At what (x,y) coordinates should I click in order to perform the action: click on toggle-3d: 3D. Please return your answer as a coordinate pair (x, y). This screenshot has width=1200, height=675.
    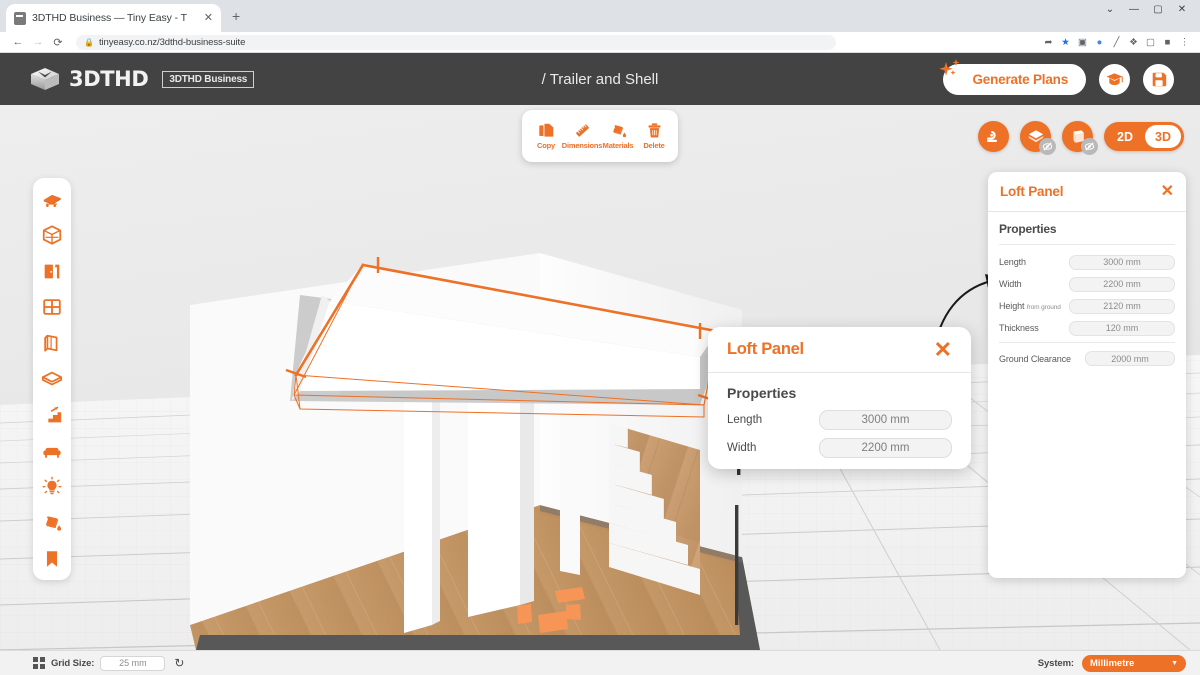
    Looking at the image, I should click on (1163, 136).